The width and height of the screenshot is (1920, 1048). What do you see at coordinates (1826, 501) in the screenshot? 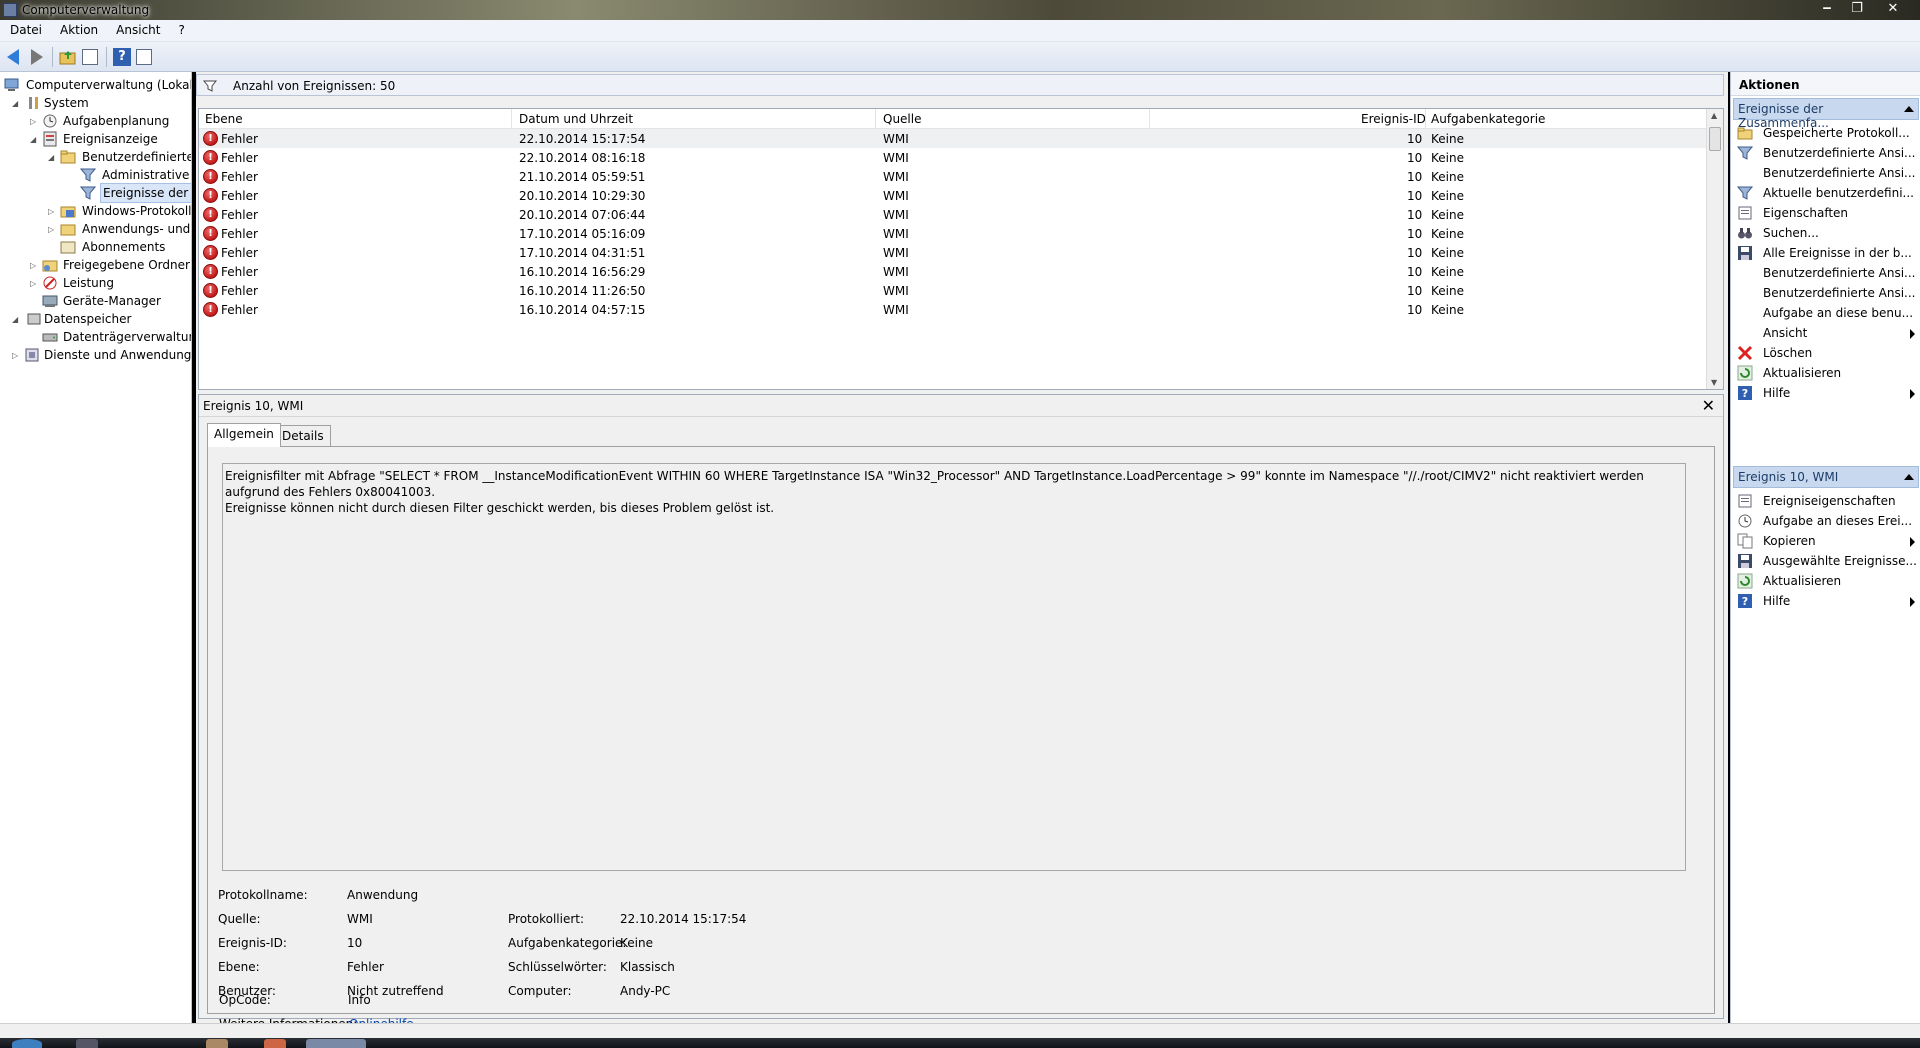
I see `action-ereigniseigenschaften: Ereigniseigenschaften` at bounding box center [1826, 501].